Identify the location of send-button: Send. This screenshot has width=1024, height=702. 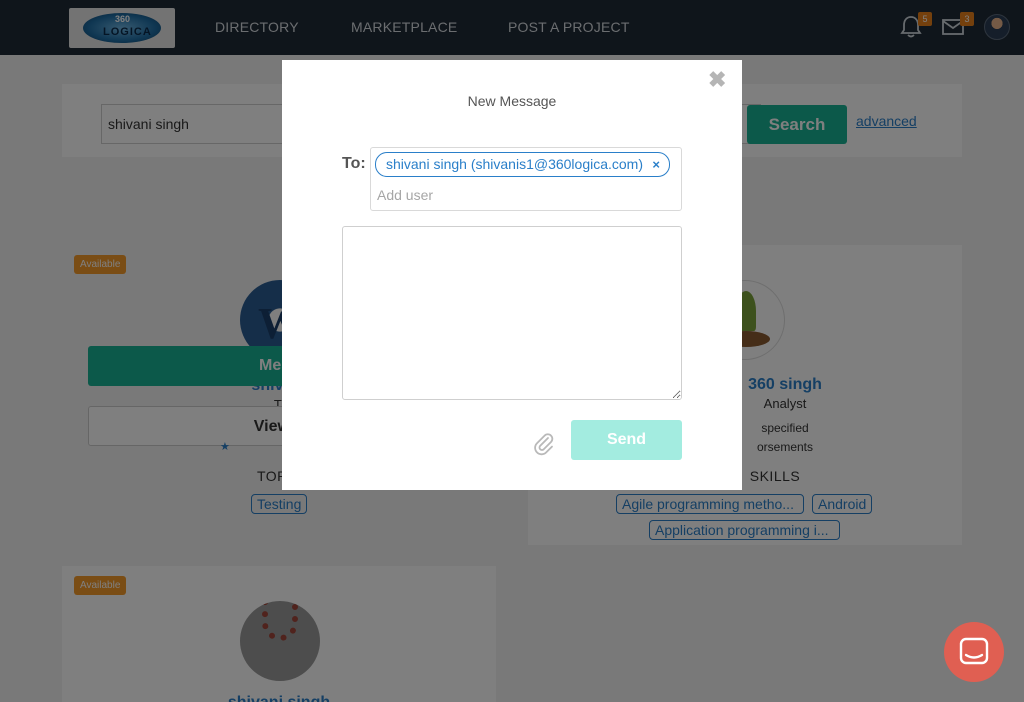
(626, 440).